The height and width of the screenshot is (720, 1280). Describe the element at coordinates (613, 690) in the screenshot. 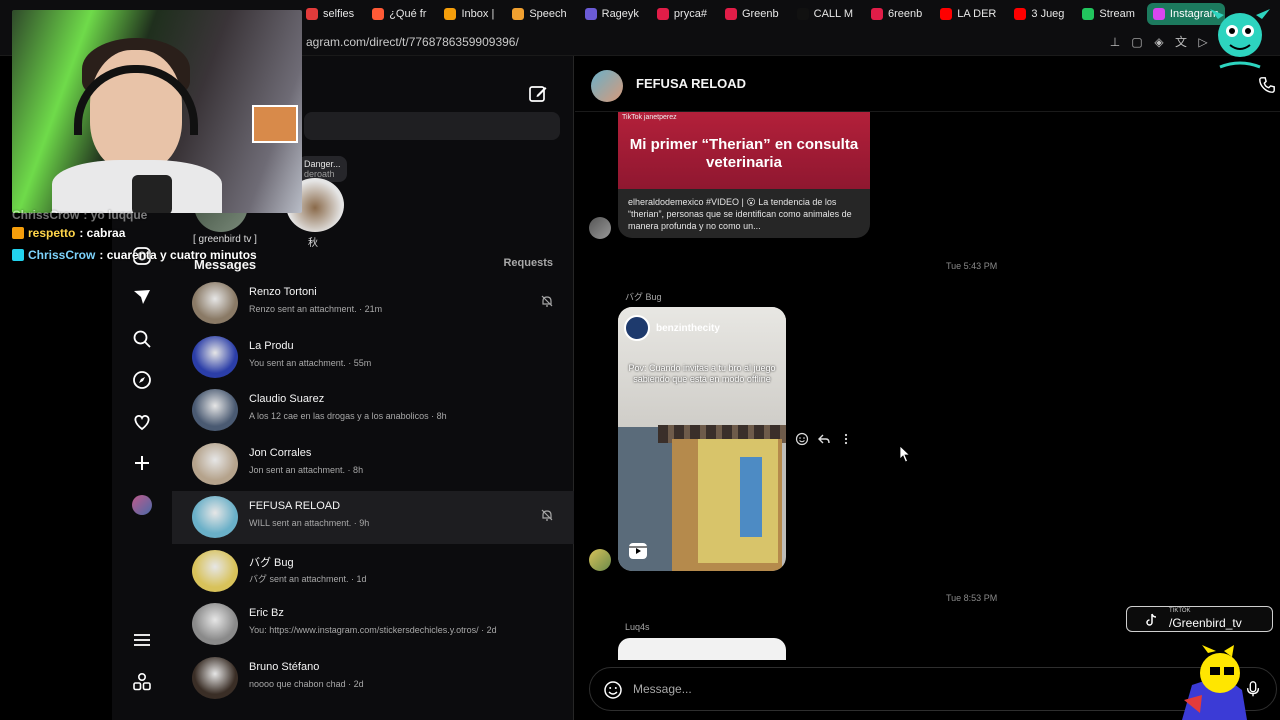

I see `emoji-icon` at that location.